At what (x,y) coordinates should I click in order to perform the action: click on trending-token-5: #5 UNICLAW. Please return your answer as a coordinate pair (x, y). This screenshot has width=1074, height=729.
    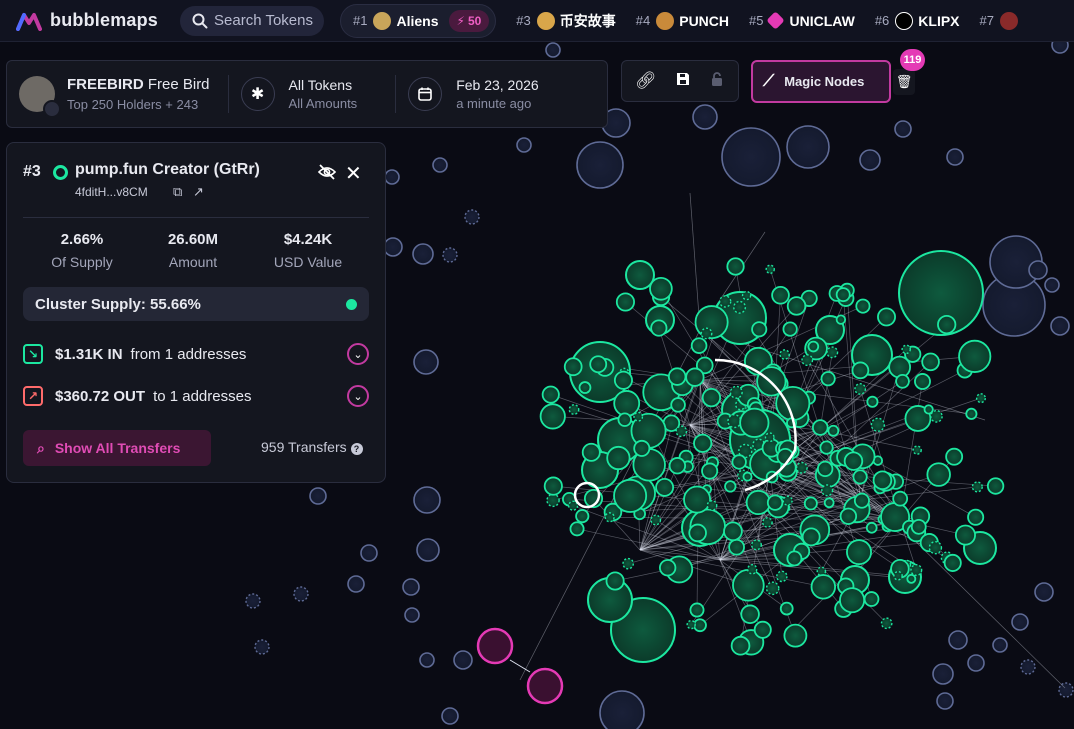
    Looking at the image, I should click on (802, 20).